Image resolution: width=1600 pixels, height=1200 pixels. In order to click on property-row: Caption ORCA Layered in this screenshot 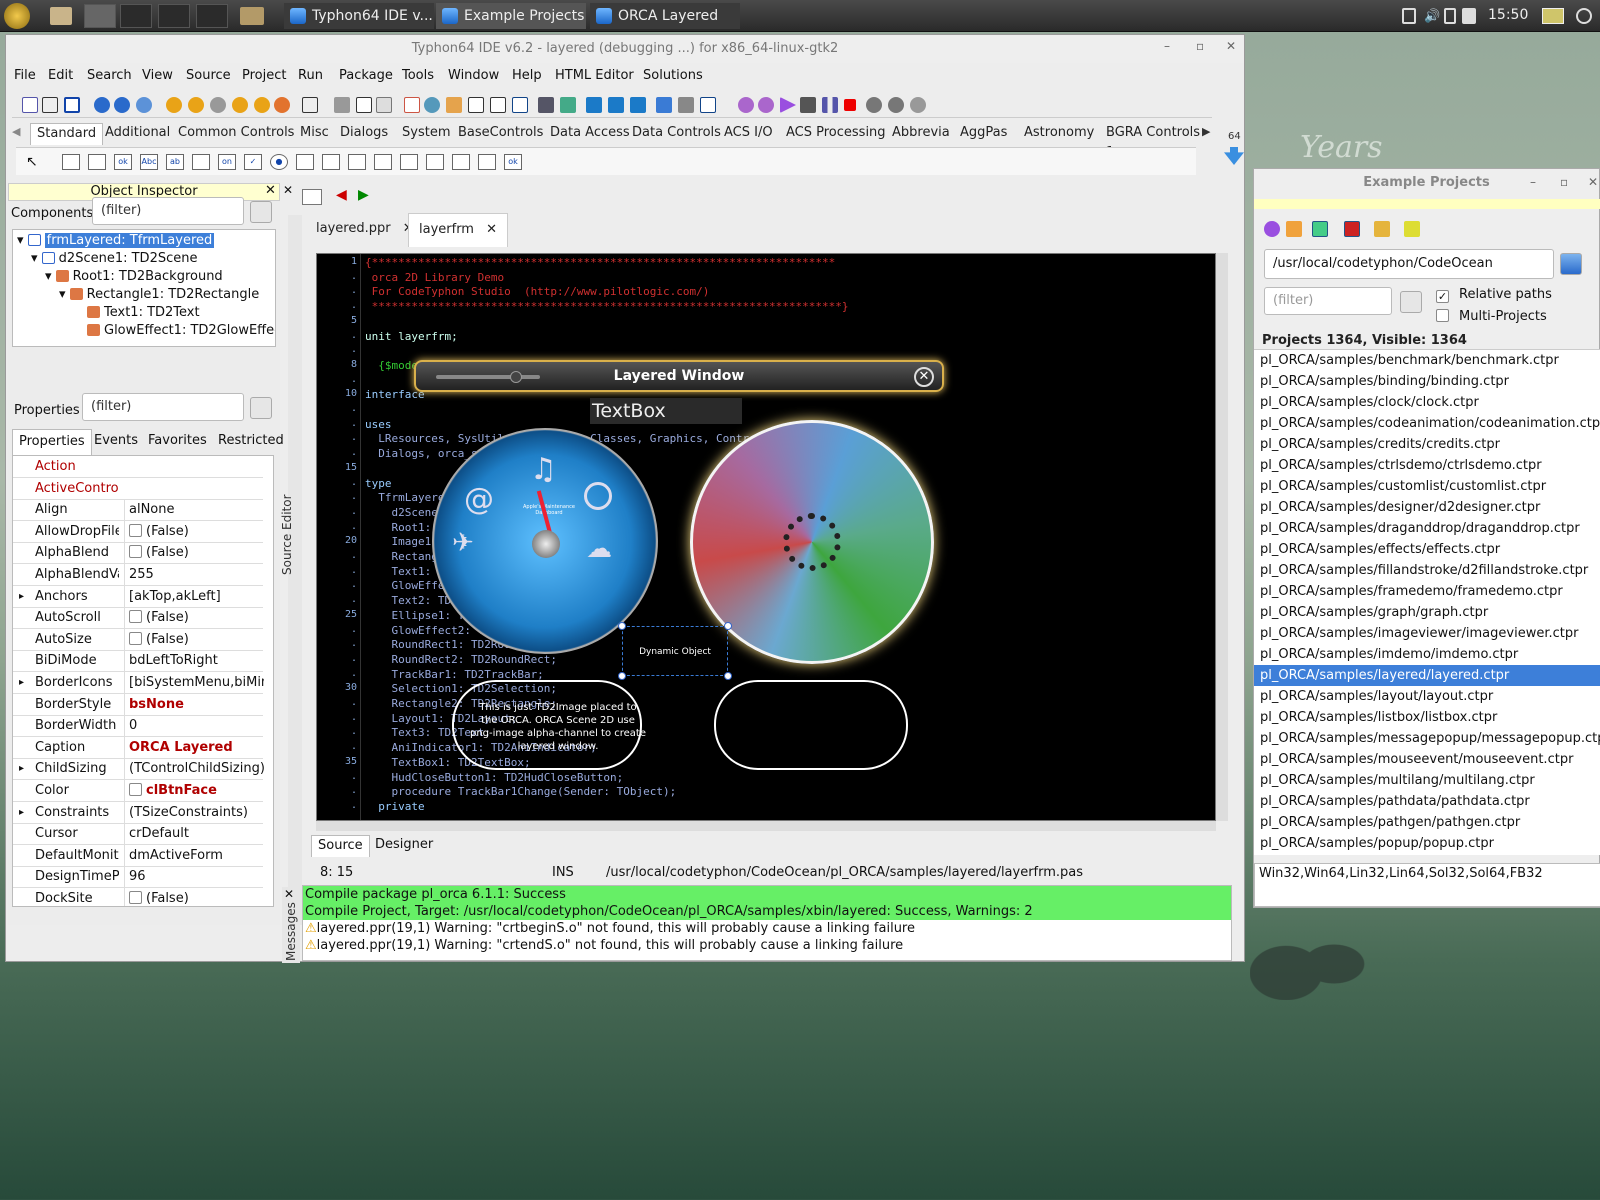, I will do `click(138, 747)`.